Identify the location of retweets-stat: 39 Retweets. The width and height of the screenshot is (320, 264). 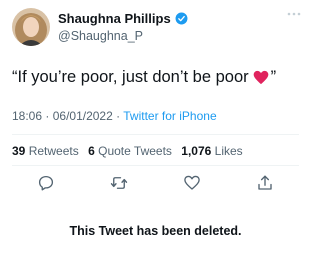
(47, 151).